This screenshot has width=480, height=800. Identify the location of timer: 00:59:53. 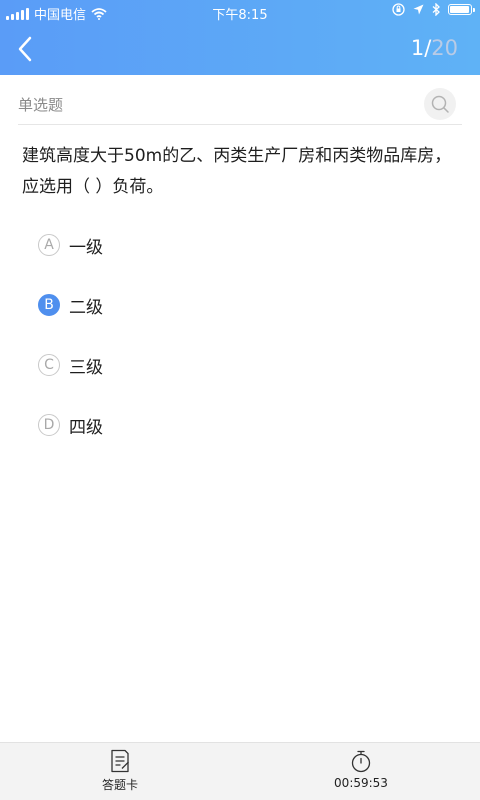
(361, 769).